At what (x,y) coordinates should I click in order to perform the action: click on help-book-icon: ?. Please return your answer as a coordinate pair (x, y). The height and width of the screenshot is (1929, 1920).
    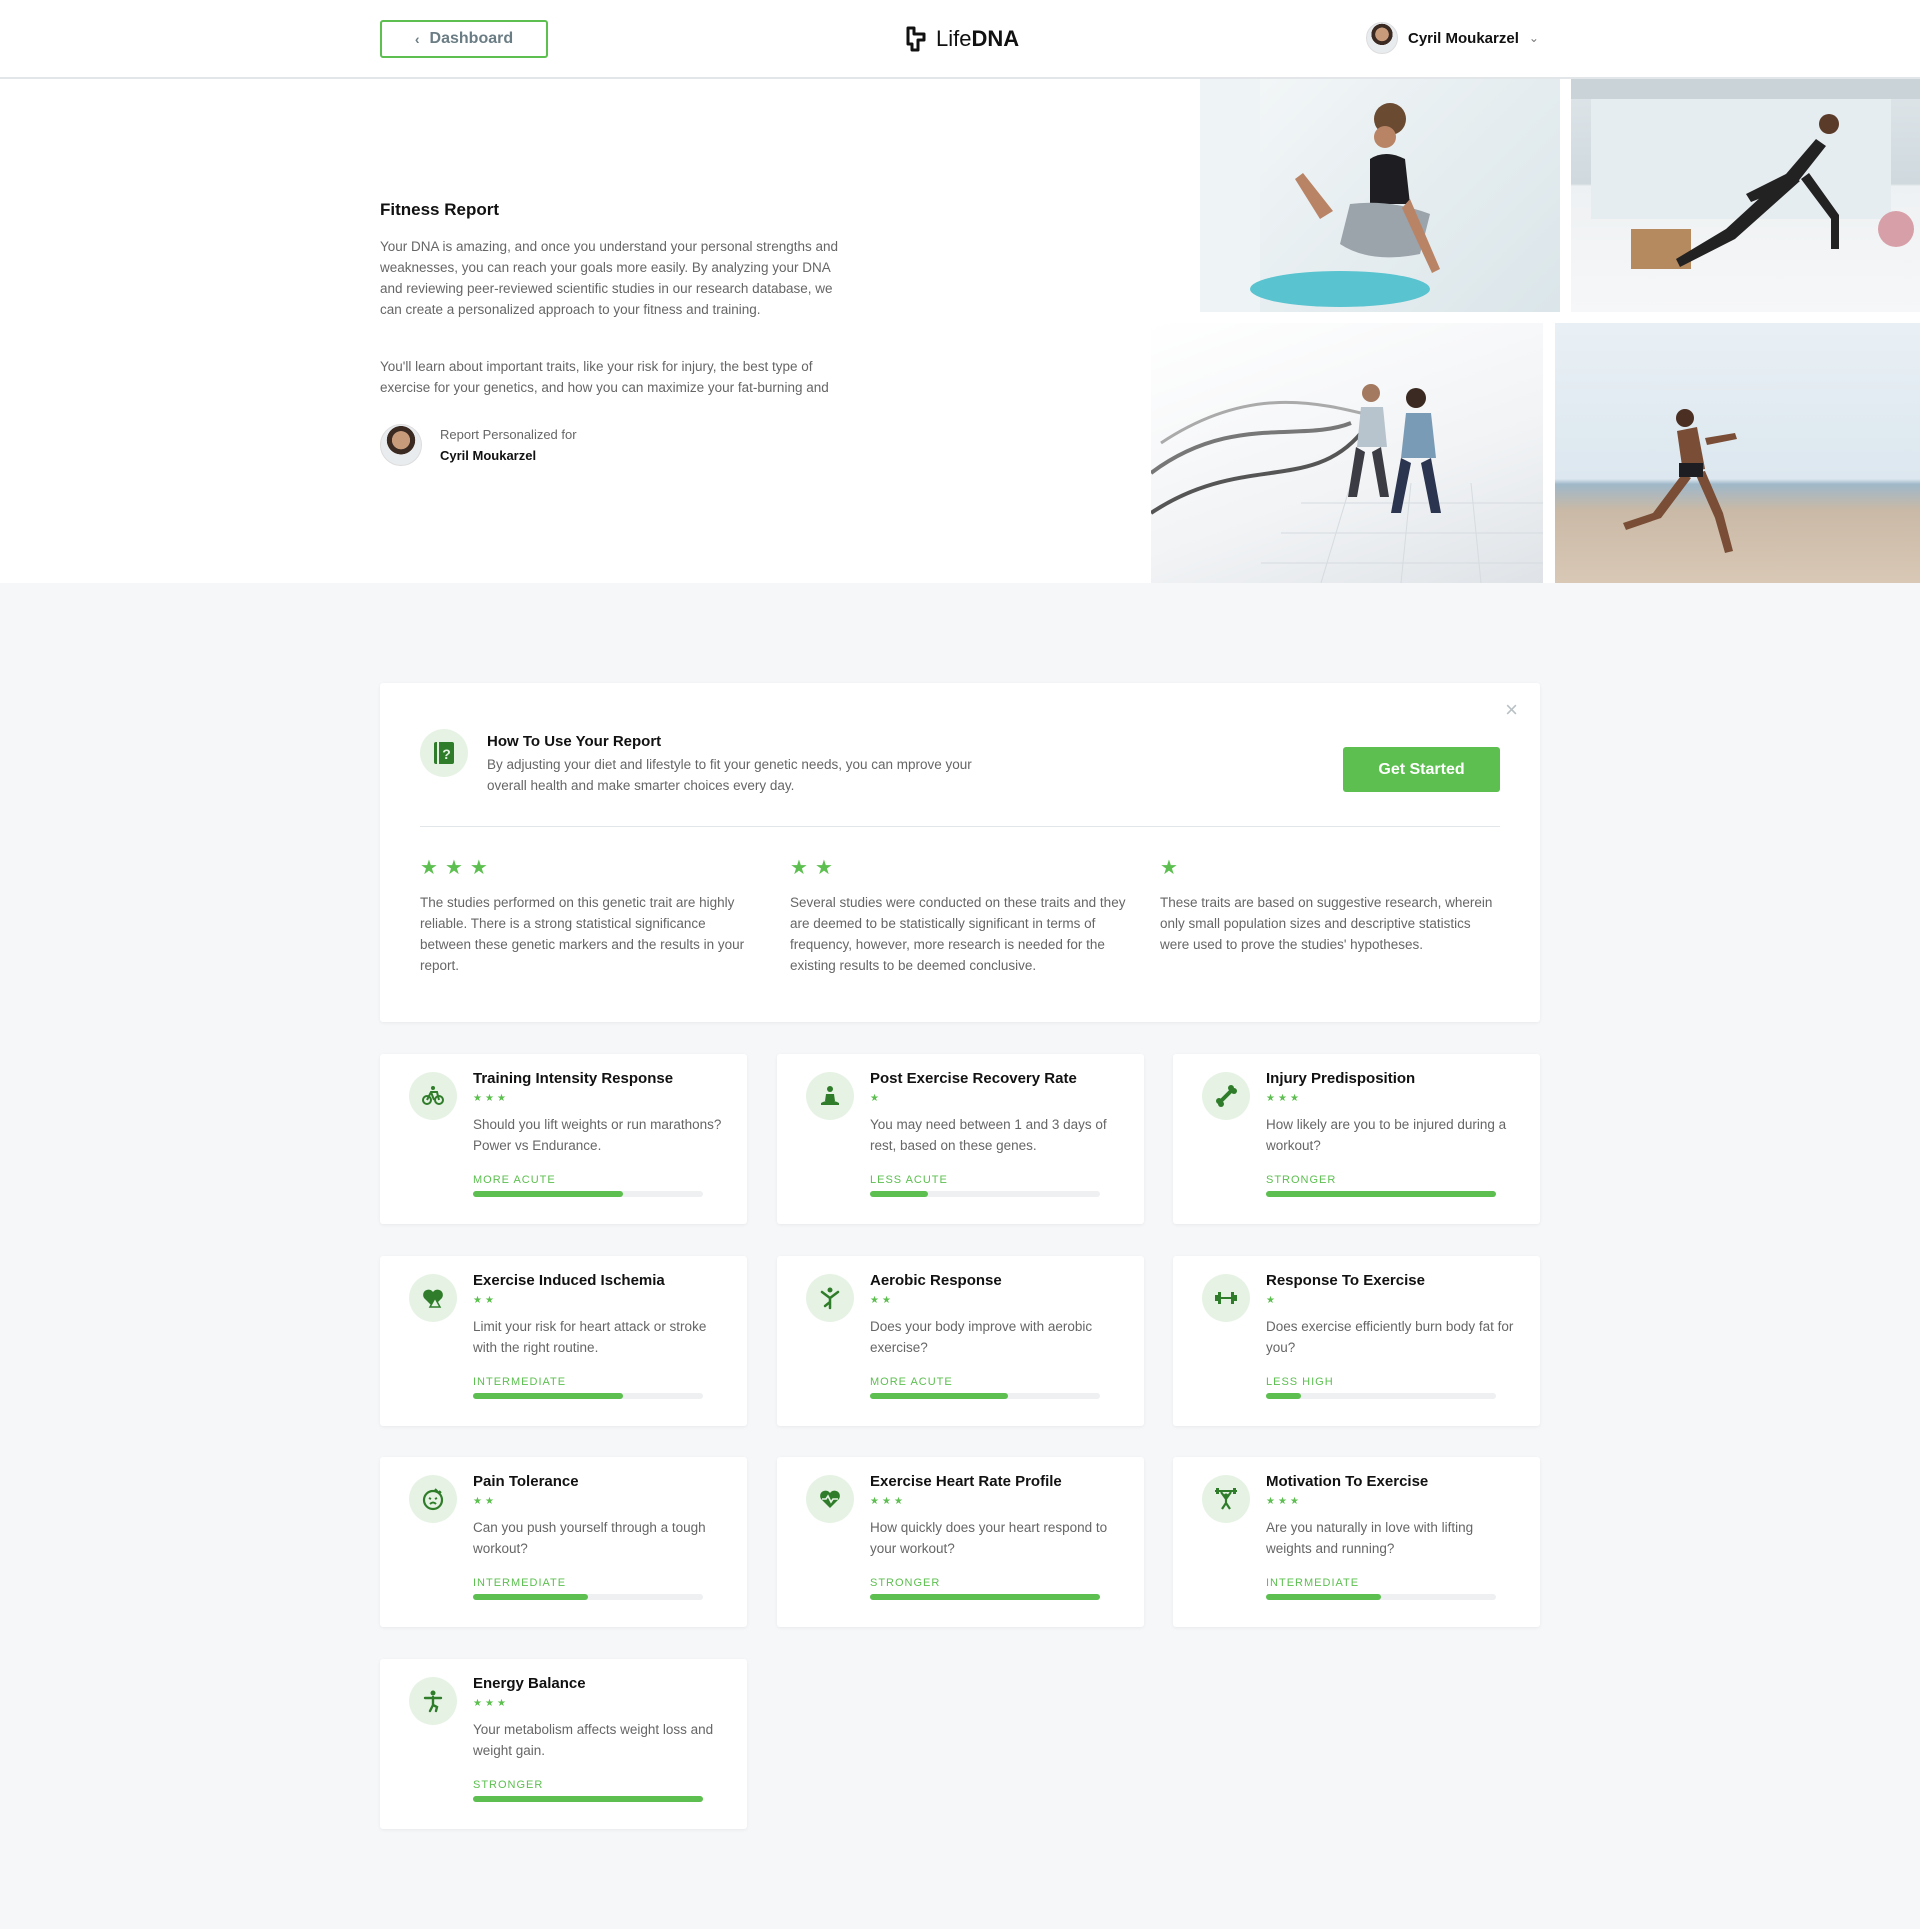
    Looking at the image, I should click on (444, 753).